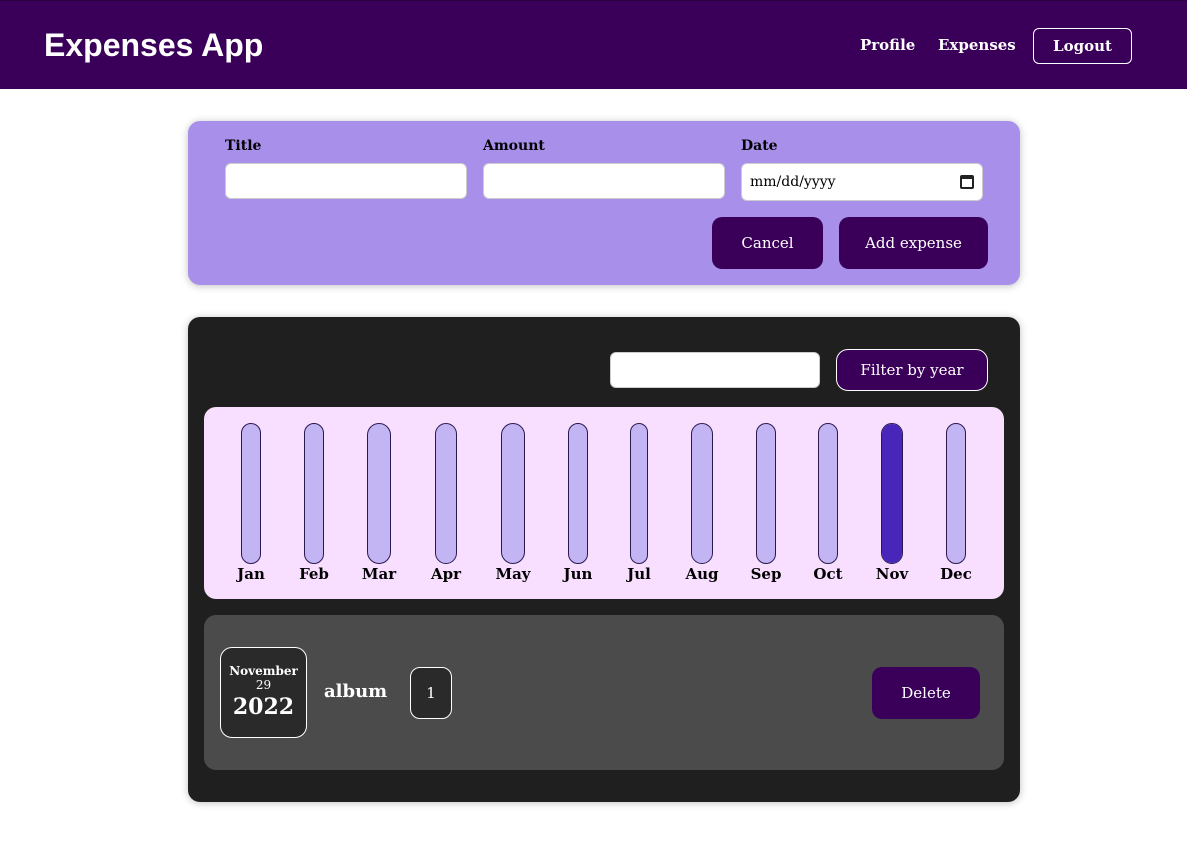  I want to click on bar-dec: Dec, so click(956, 503).